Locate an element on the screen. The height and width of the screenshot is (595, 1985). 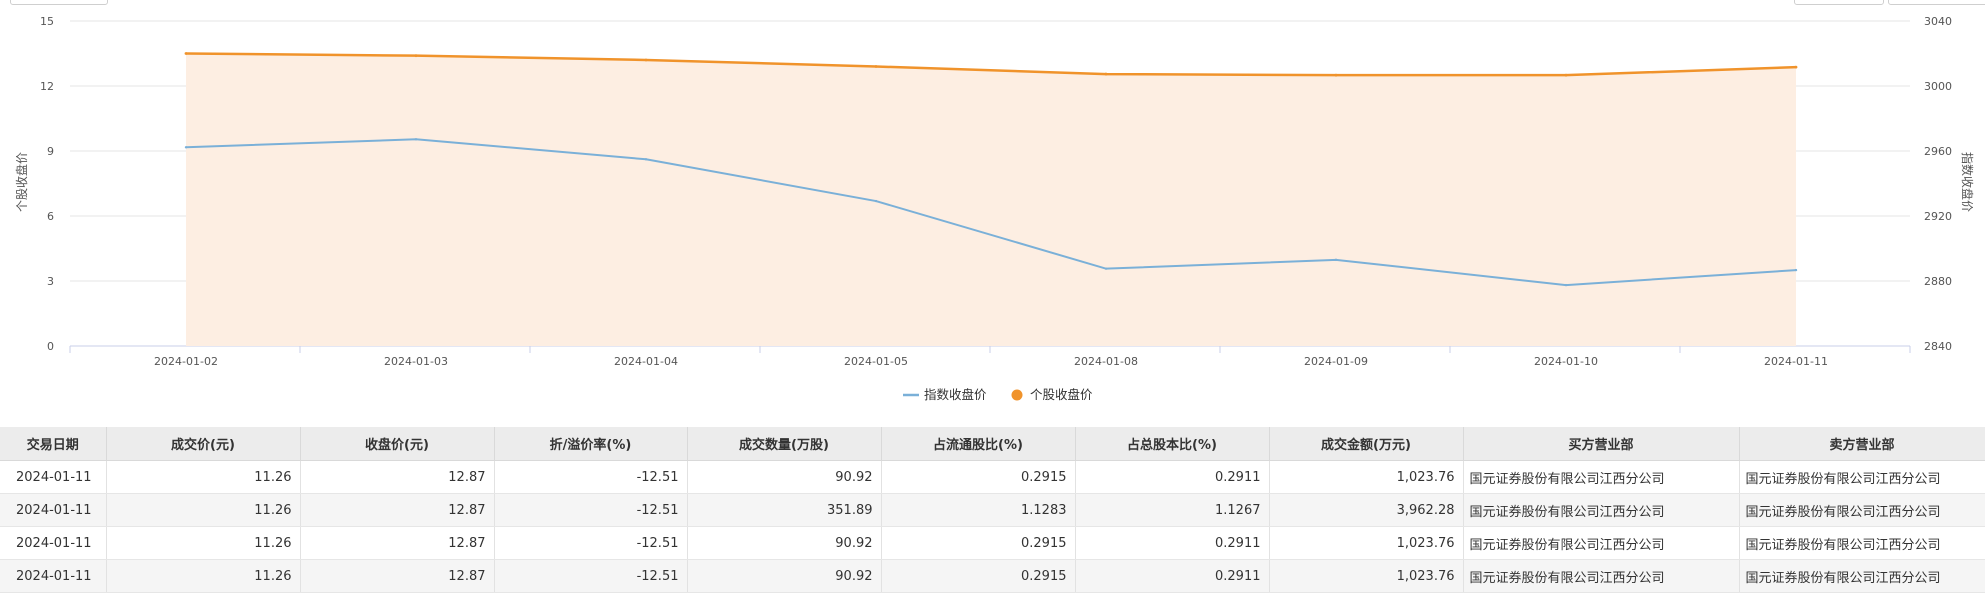
column-header: 成交数量(万股) is located at coordinates (784, 444).